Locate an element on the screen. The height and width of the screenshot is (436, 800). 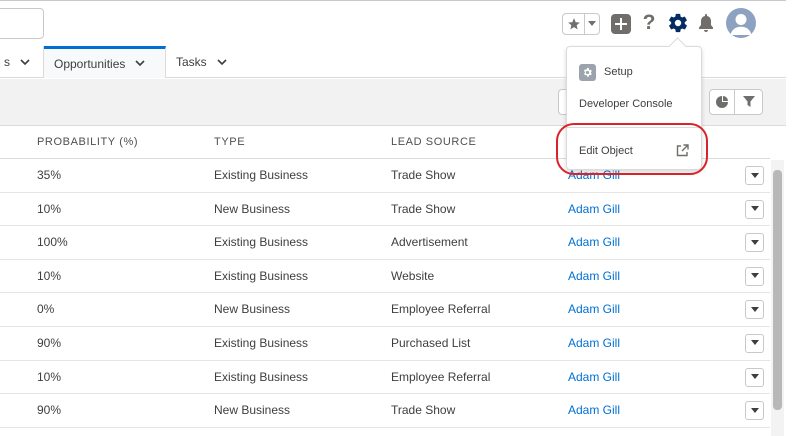
favorites-chevron-down-icon is located at coordinates (592, 24).